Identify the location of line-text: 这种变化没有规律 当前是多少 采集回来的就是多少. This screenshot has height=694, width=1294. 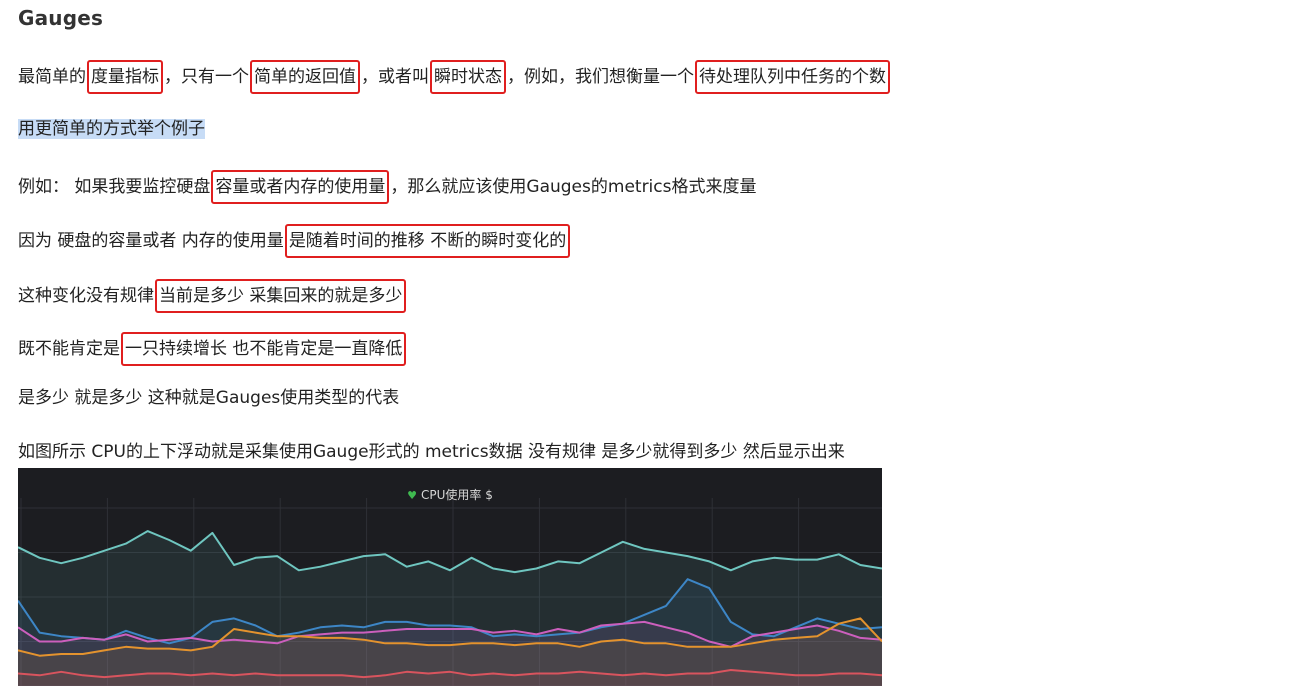
(212, 296).